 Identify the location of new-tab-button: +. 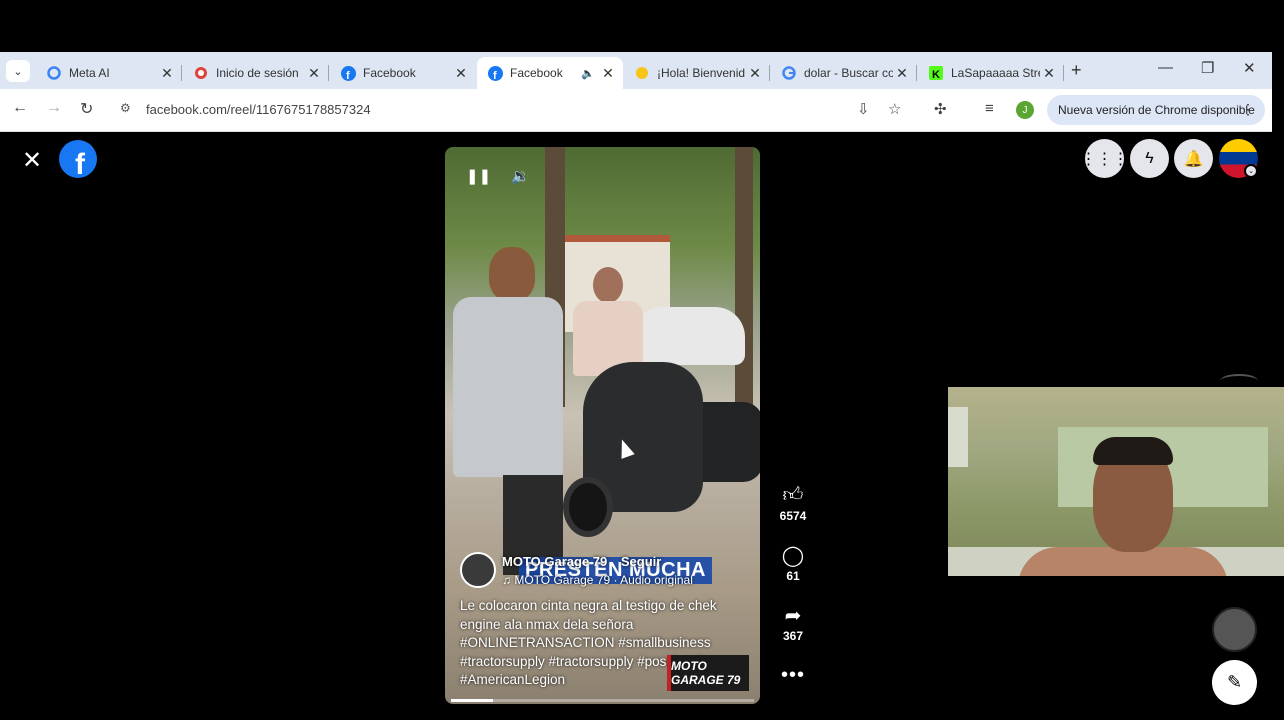
(1076, 70).